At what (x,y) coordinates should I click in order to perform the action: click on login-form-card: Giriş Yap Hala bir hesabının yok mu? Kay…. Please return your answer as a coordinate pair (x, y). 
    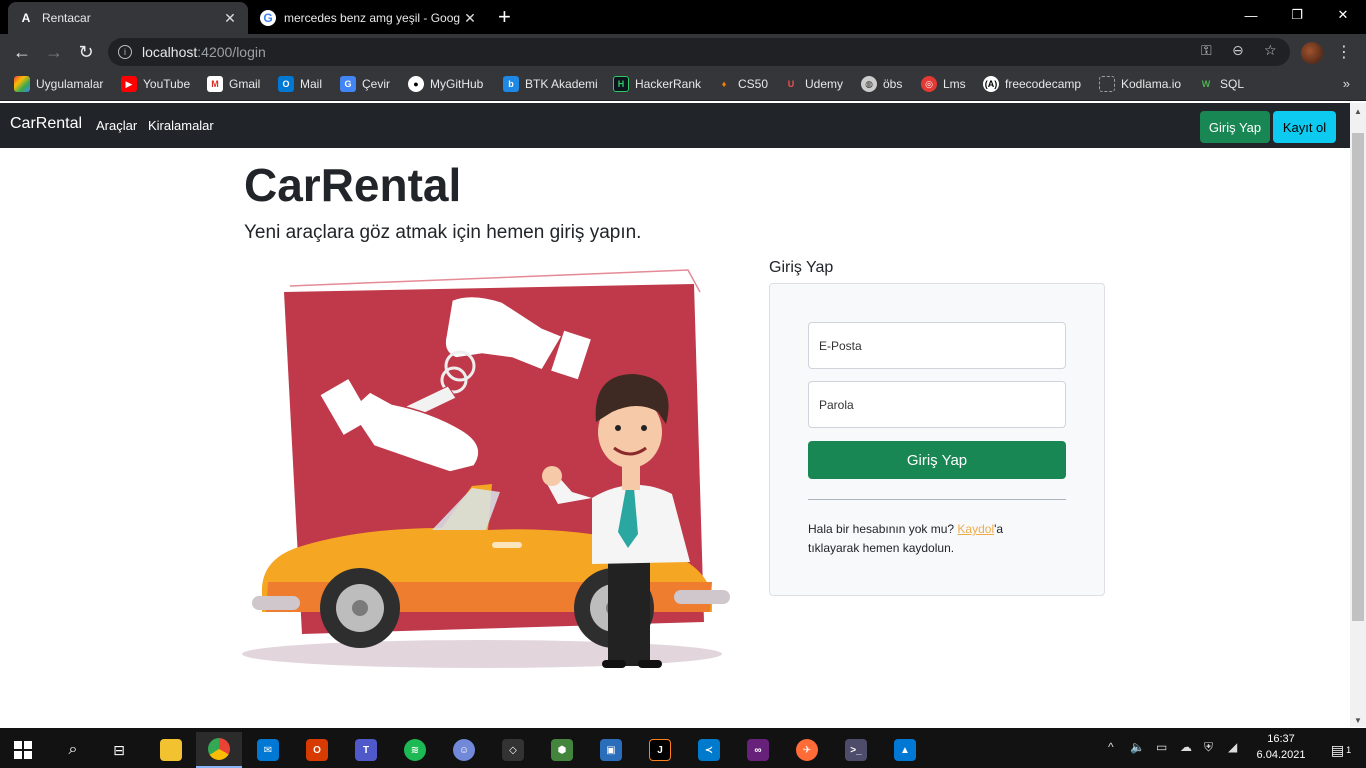
    Looking at the image, I should click on (937, 439).